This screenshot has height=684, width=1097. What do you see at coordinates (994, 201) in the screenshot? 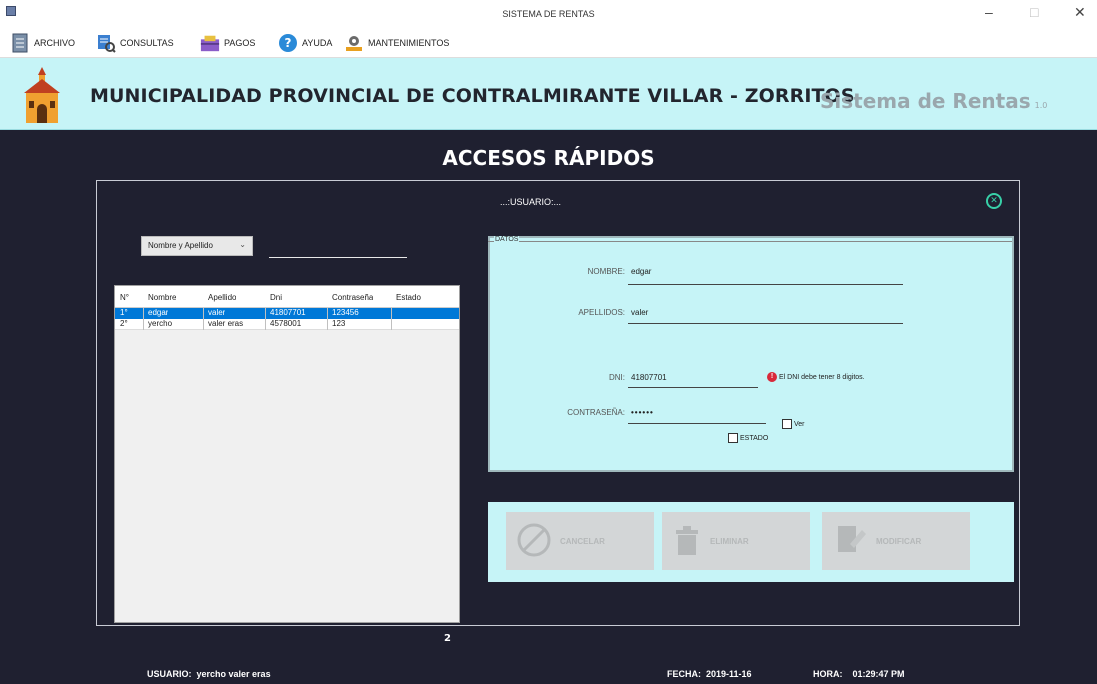
I see `close-panel-icon: ✕` at bounding box center [994, 201].